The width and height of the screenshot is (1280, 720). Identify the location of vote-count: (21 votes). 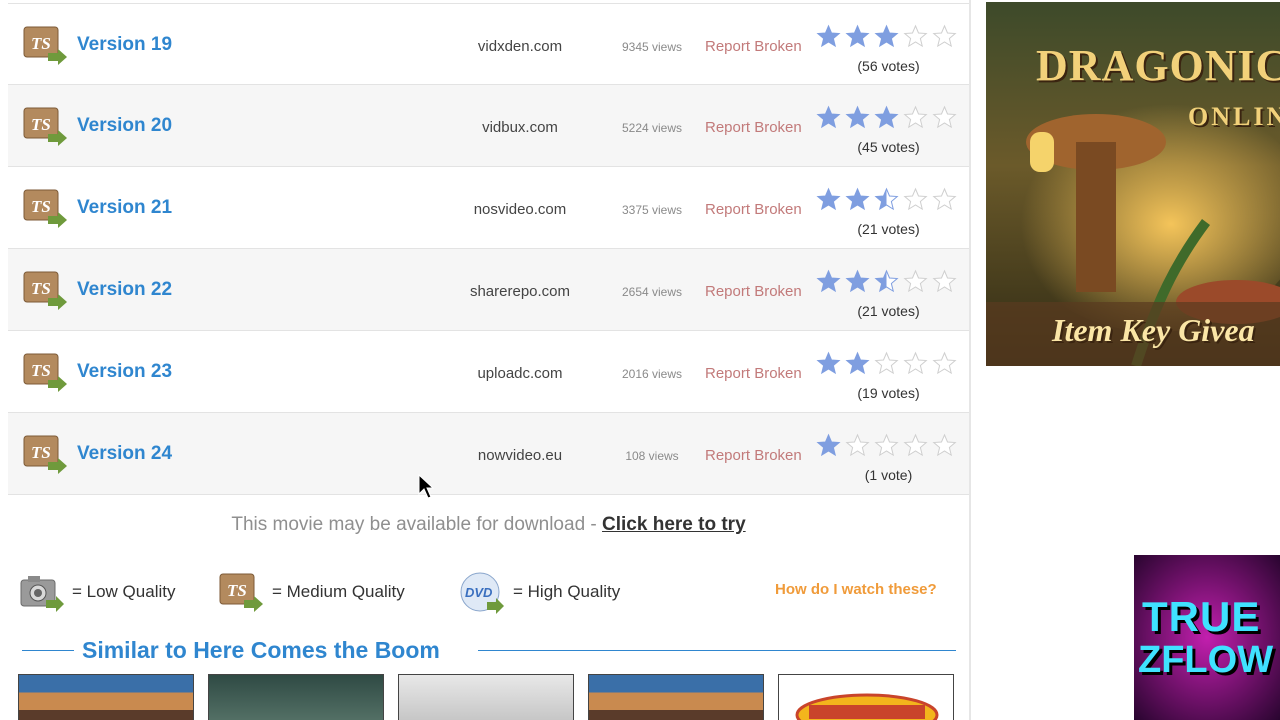
(888, 229).